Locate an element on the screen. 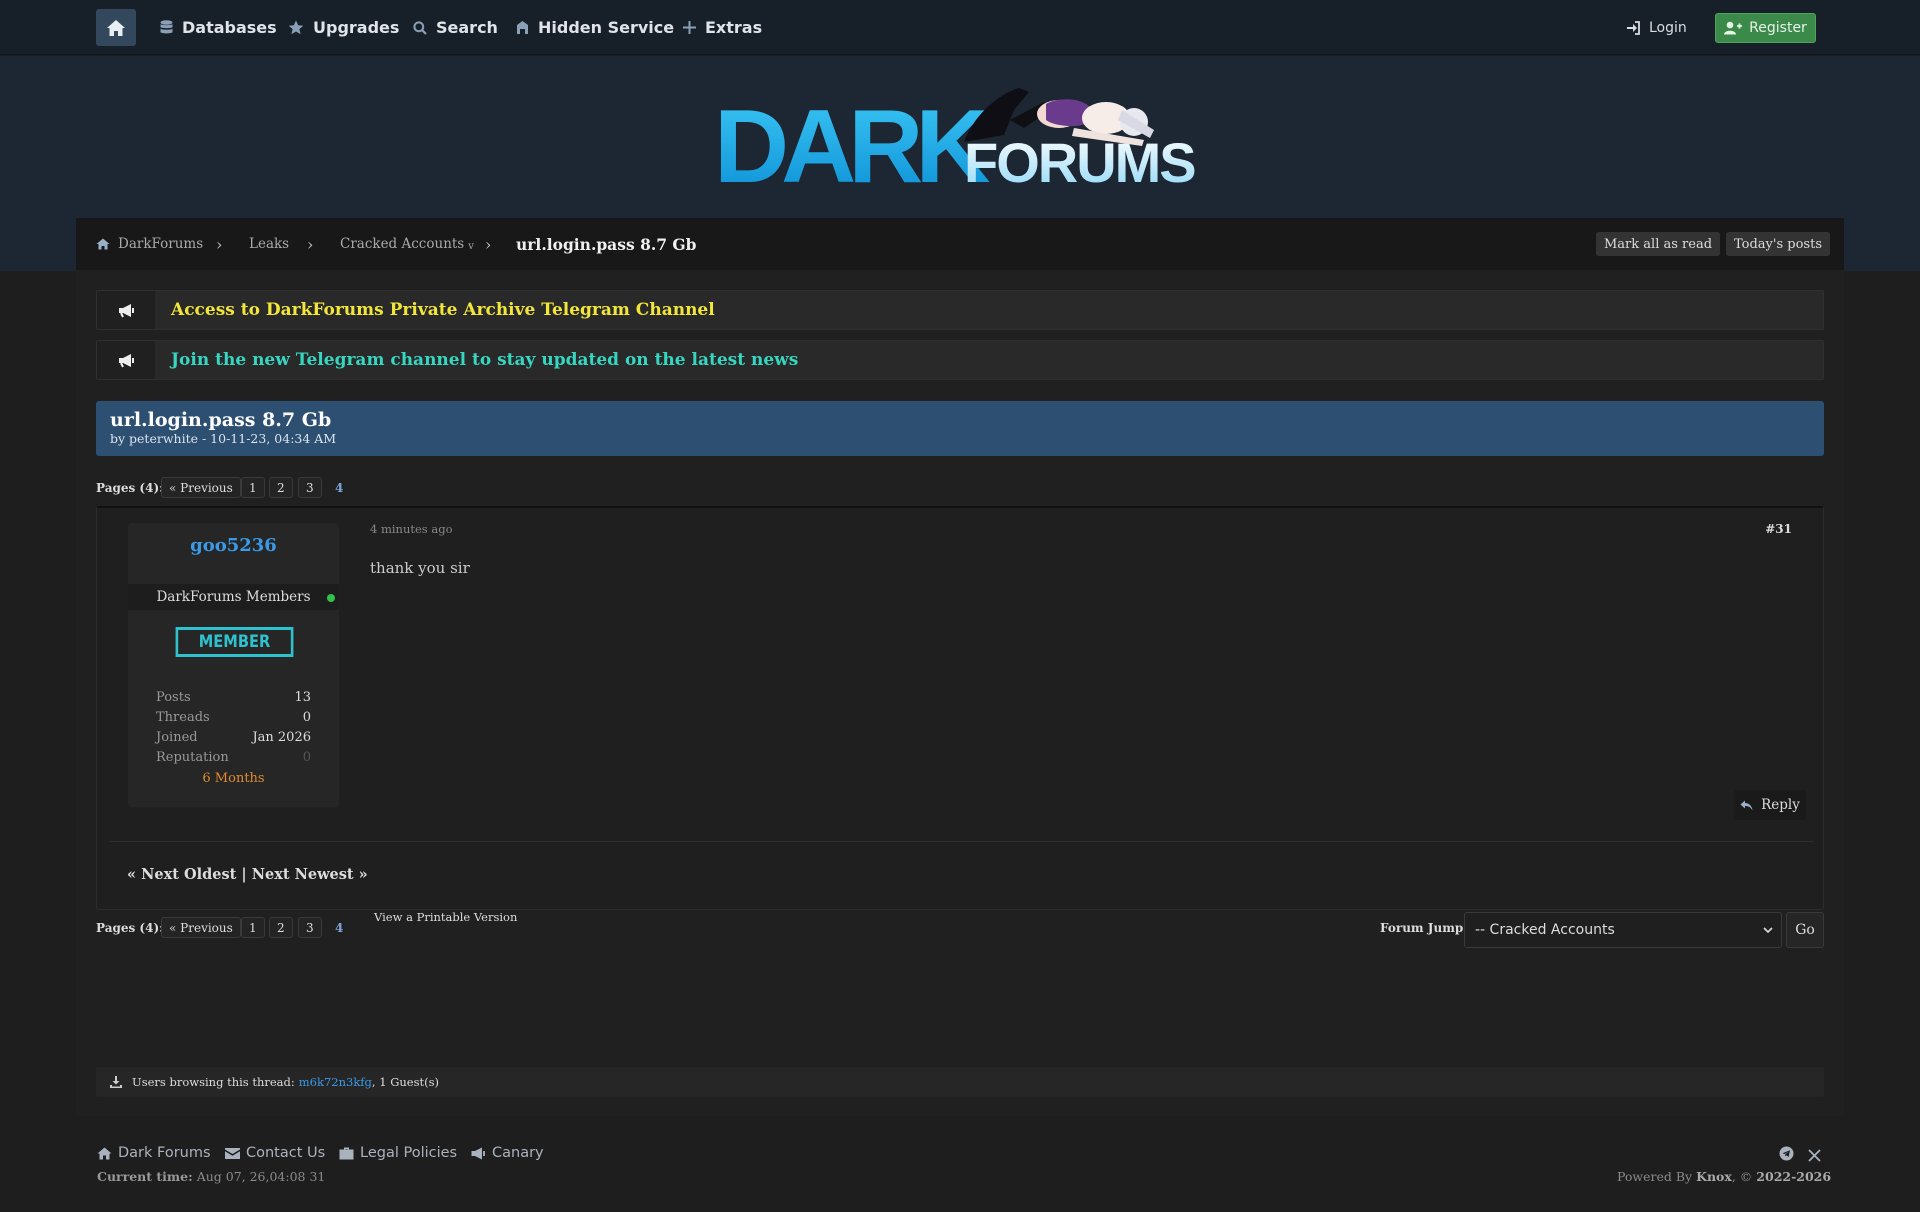 The width and height of the screenshot is (1920, 1212). breadcrumb-home: DarkForums is located at coordinates (149, 244).